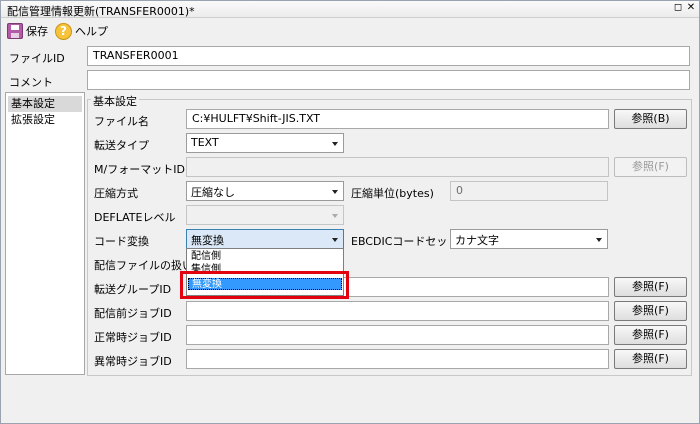 The width and height of the screenshot is (700, 424). What do you see at coordinates (121, 121) in the screenshot?
I see `filename-label: ファイル名` at bounding box center [121, 121].